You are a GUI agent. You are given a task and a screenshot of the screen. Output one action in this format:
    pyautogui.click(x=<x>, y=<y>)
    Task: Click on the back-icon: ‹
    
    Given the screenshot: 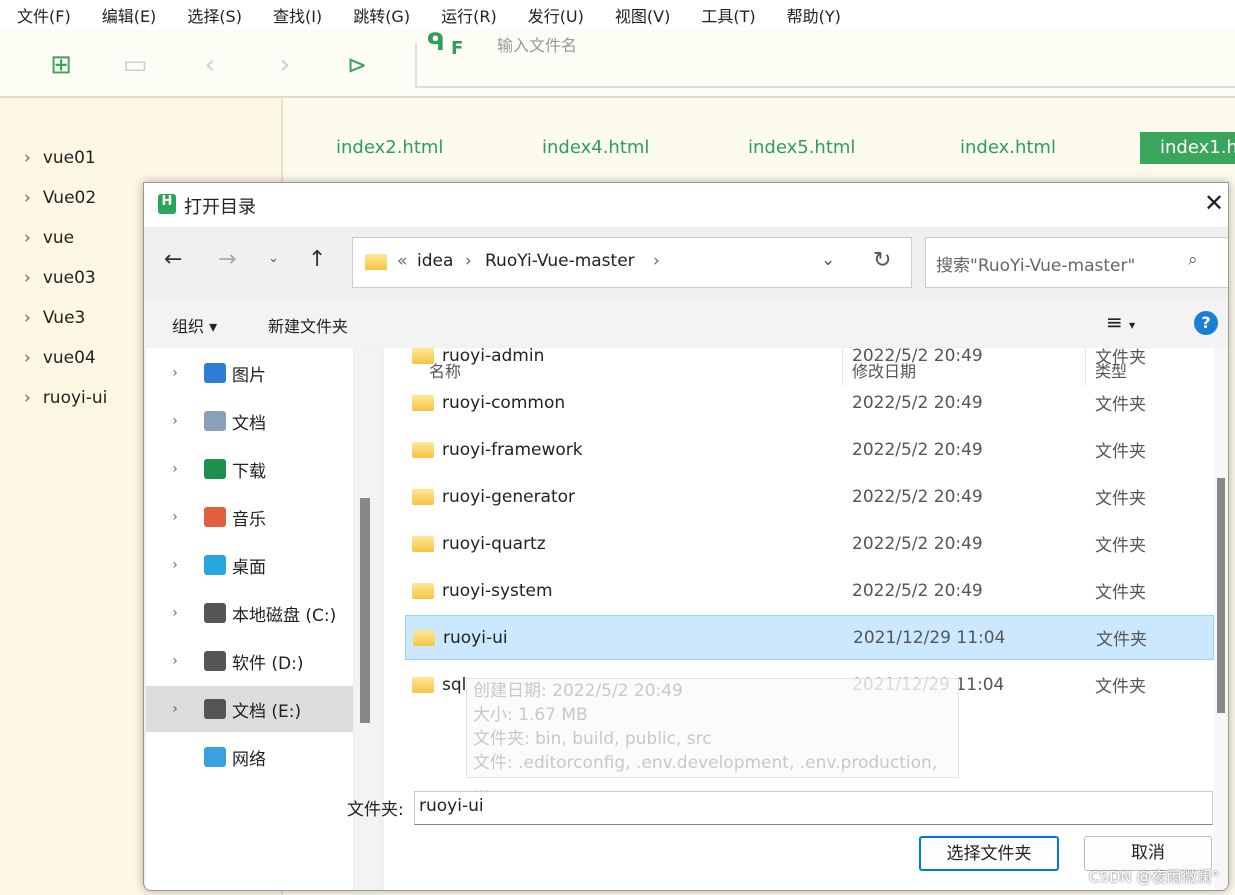 What is the action you would take?
    pyautogui.click(x=210, y=65)
    